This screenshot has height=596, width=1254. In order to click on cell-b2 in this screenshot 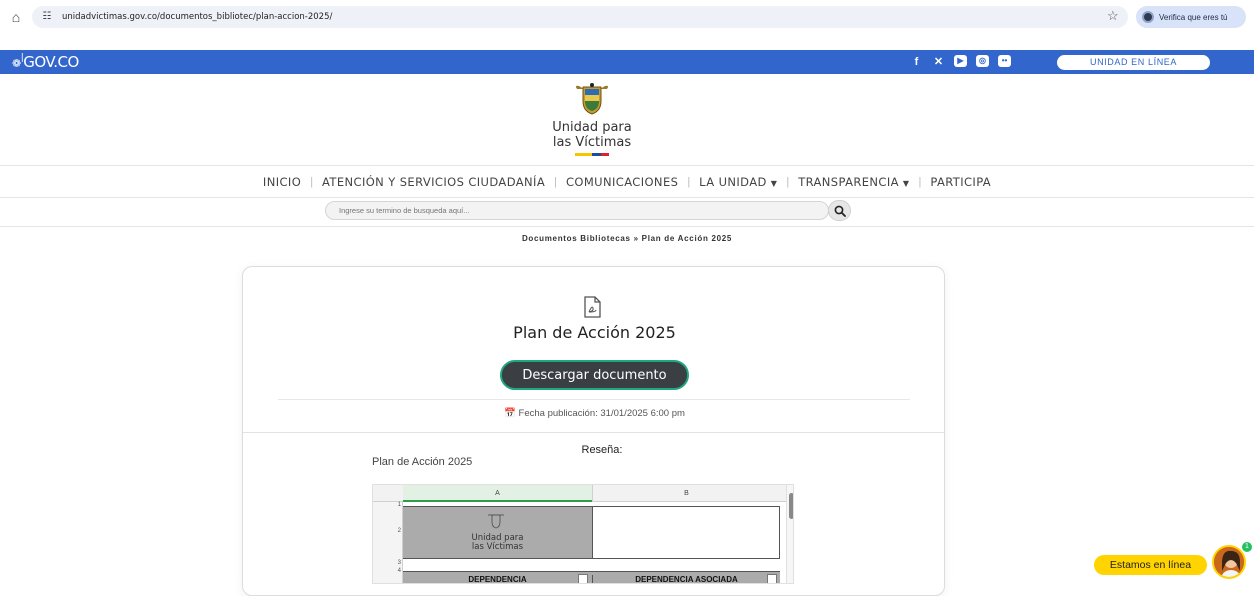, I will do `click(686, 532)`.